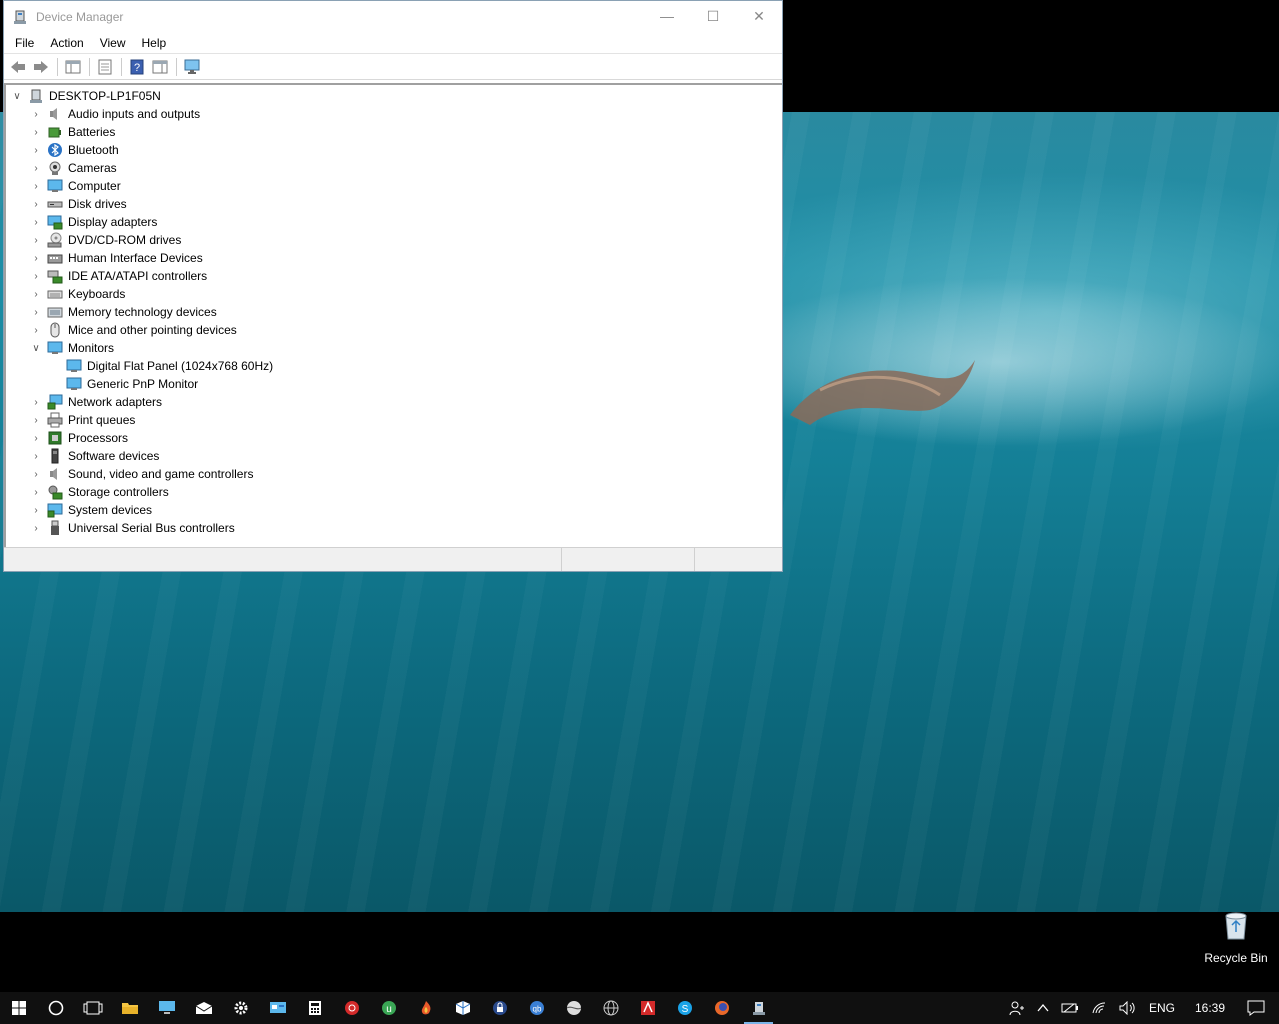  Describe the element at coordinates (721, 1008) in the screenshot. I see `firefox-taskbar-button` at that location.